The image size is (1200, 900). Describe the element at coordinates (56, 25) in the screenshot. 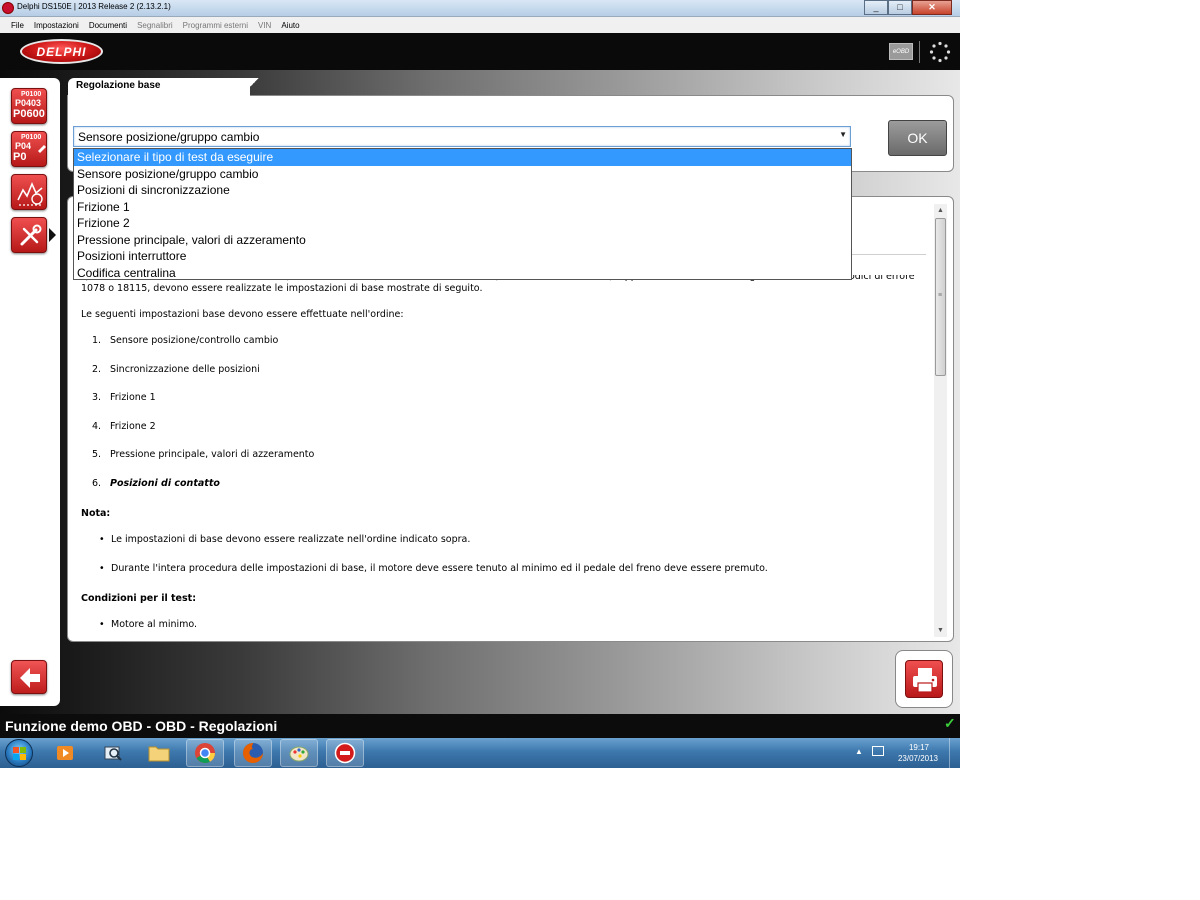

I see `menu-impostazioni: Impostazioni` at that location.